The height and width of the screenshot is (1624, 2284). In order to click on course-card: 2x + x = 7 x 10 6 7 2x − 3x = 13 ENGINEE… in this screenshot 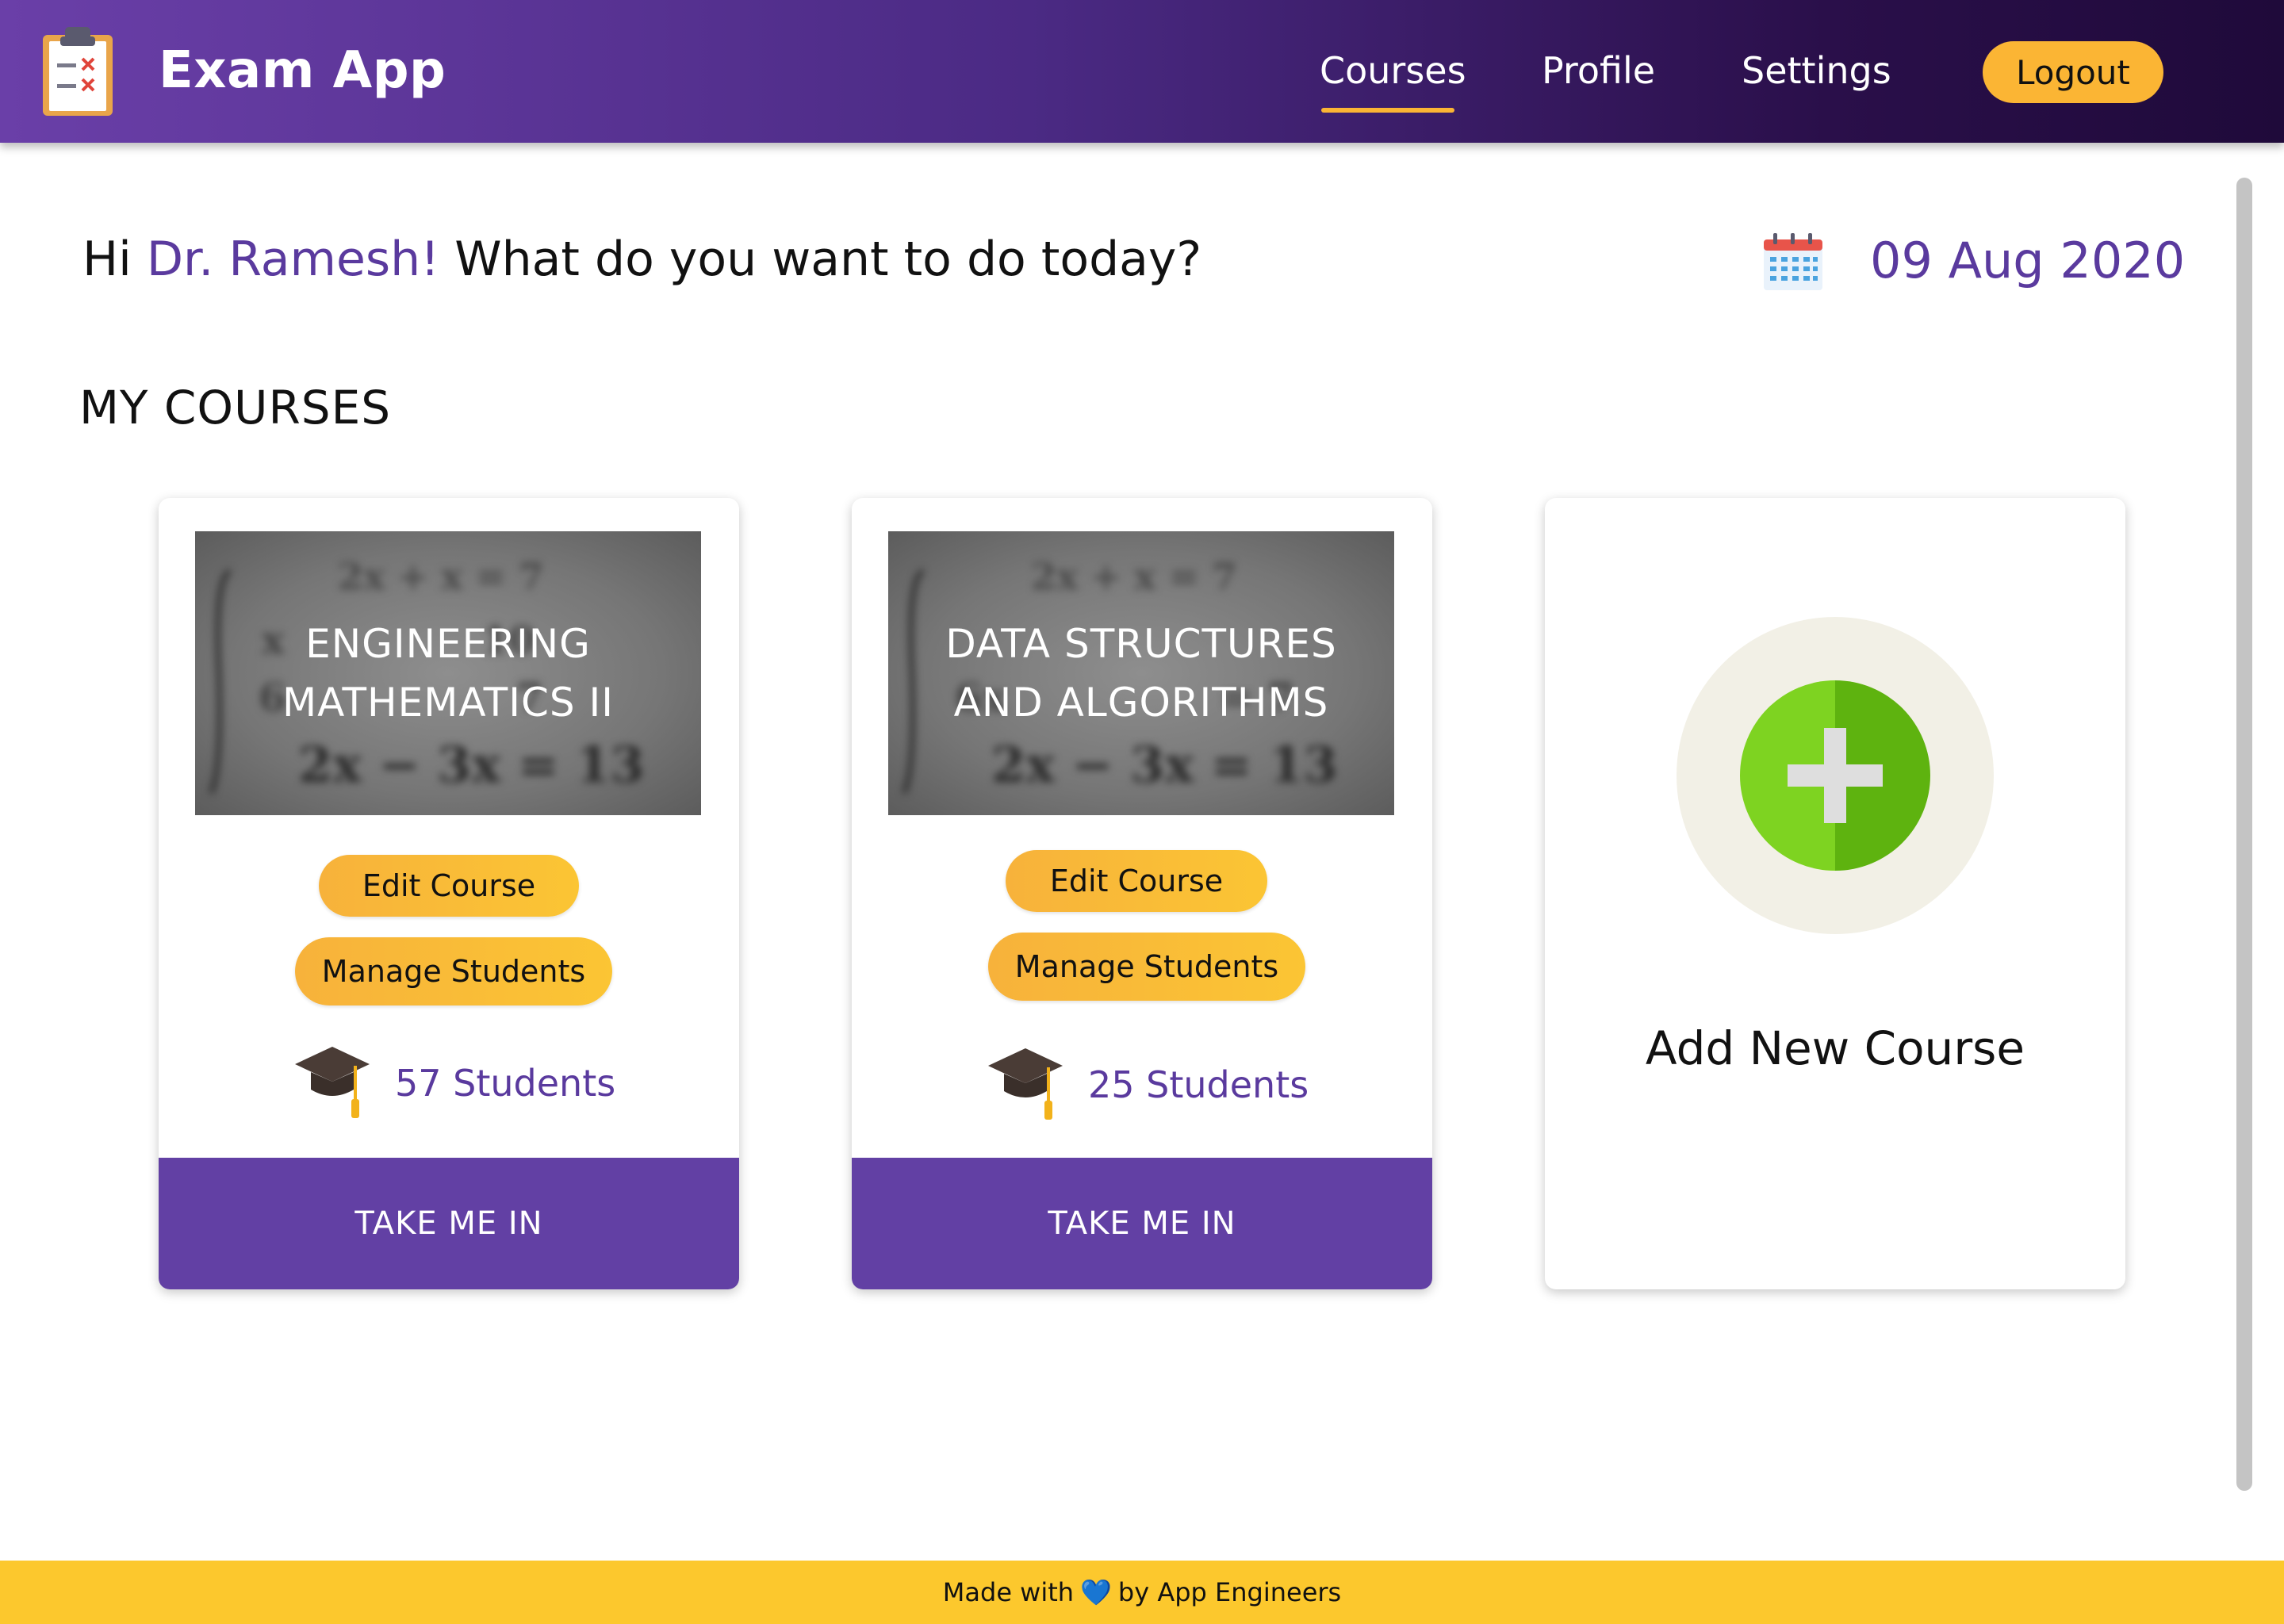, I will do `click(449, 893)`.